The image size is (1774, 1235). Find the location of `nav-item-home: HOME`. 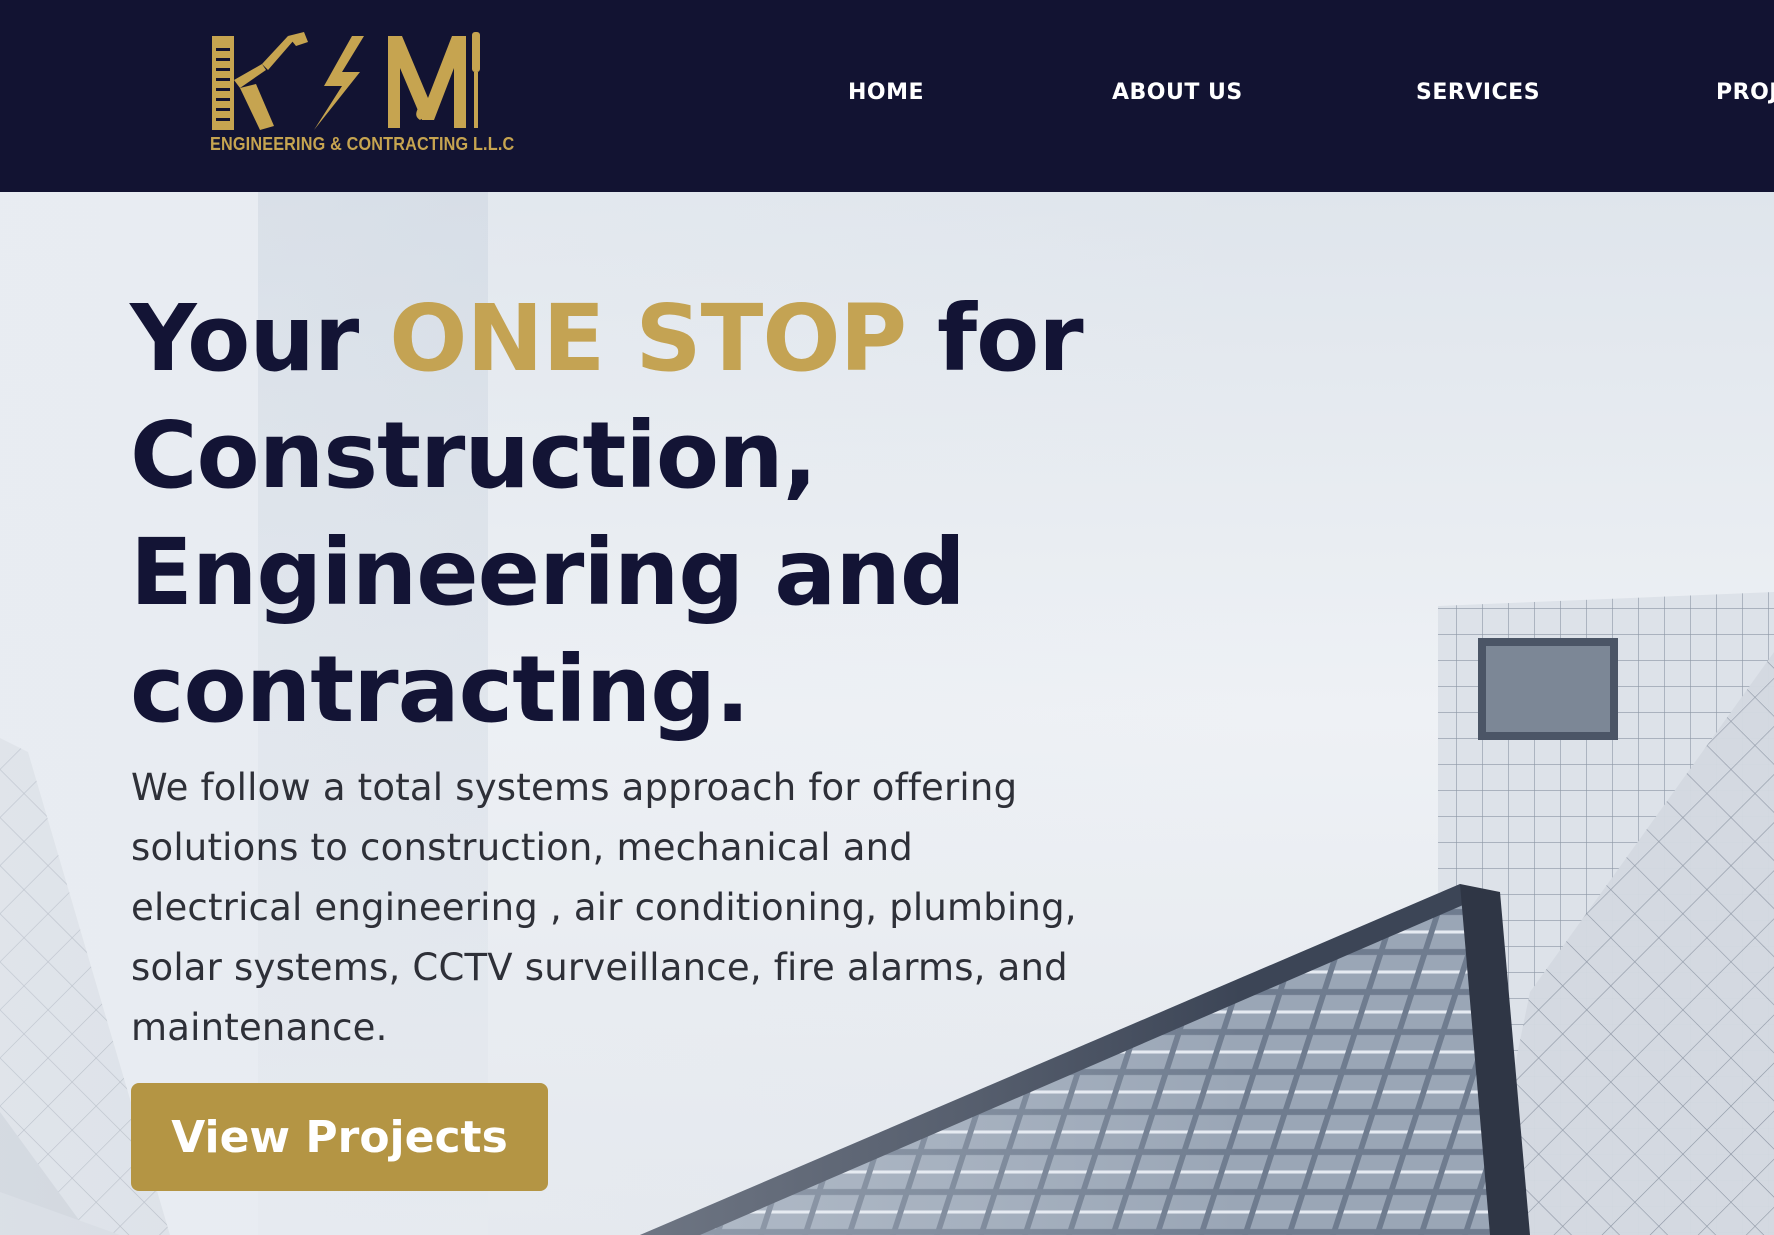

nav-item-home: HOME is located at coordinates (886, 92).